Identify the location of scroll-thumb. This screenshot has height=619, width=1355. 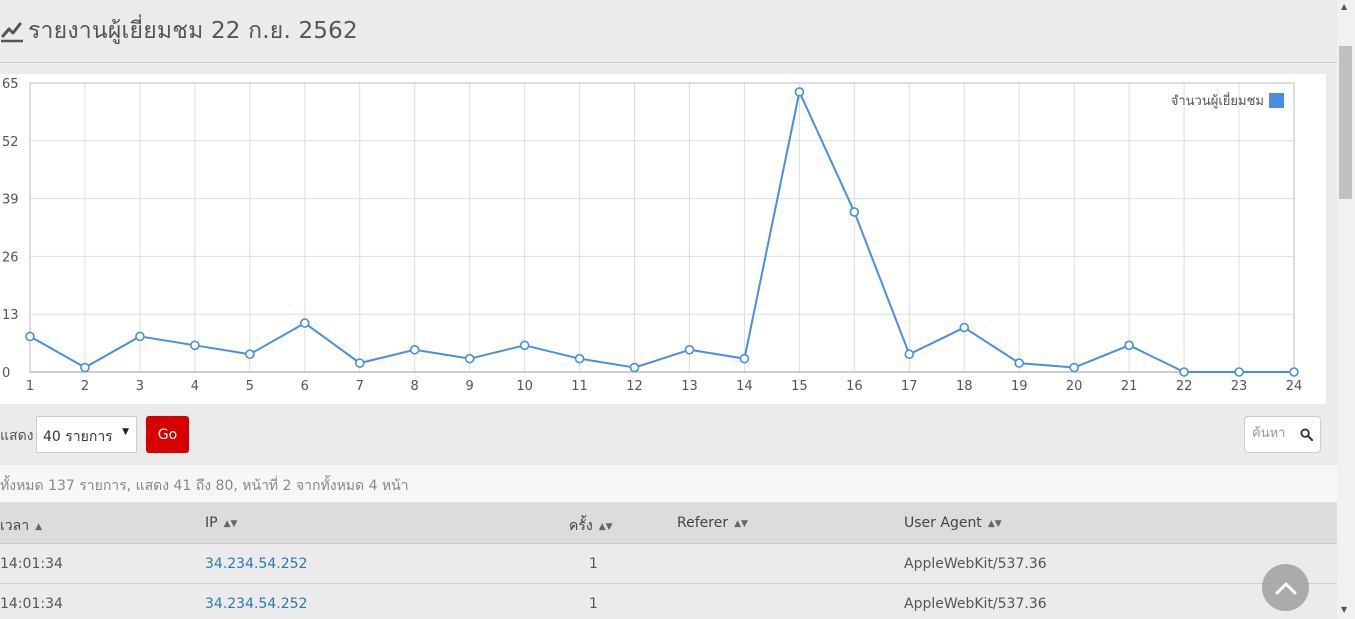
(1345, 122).